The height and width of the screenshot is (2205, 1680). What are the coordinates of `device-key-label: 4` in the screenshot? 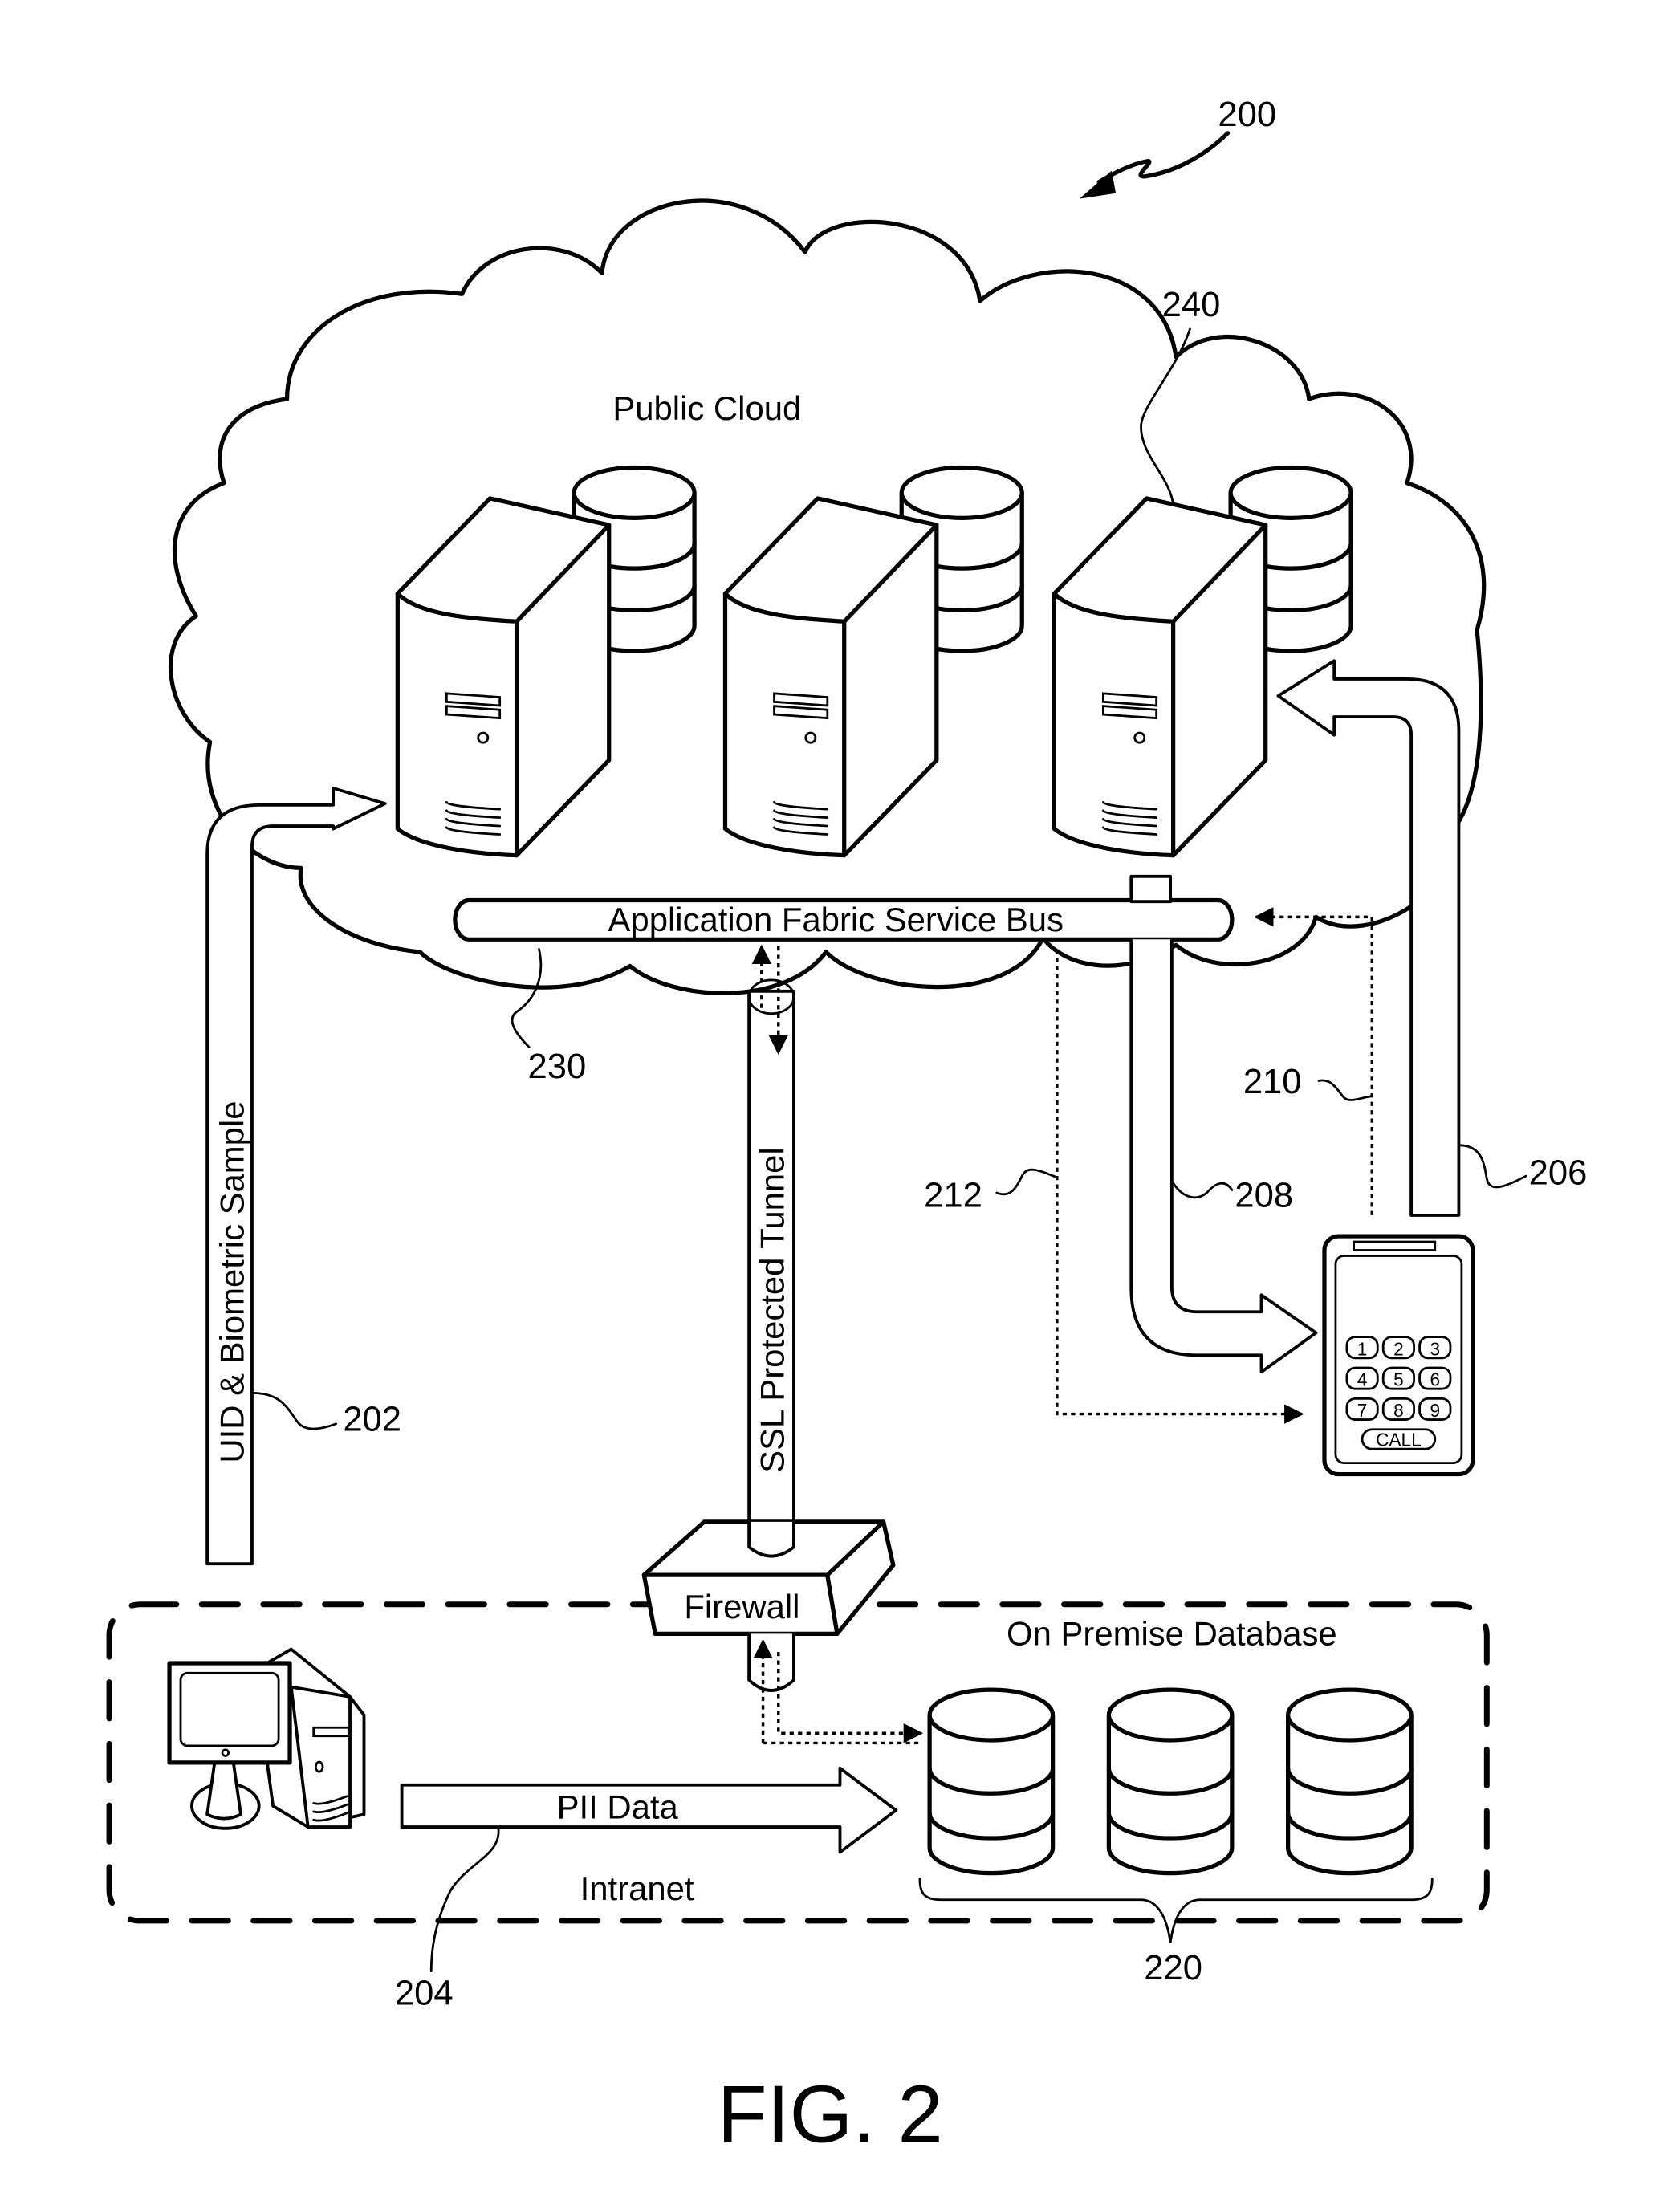 It's located at (1362, 1380).